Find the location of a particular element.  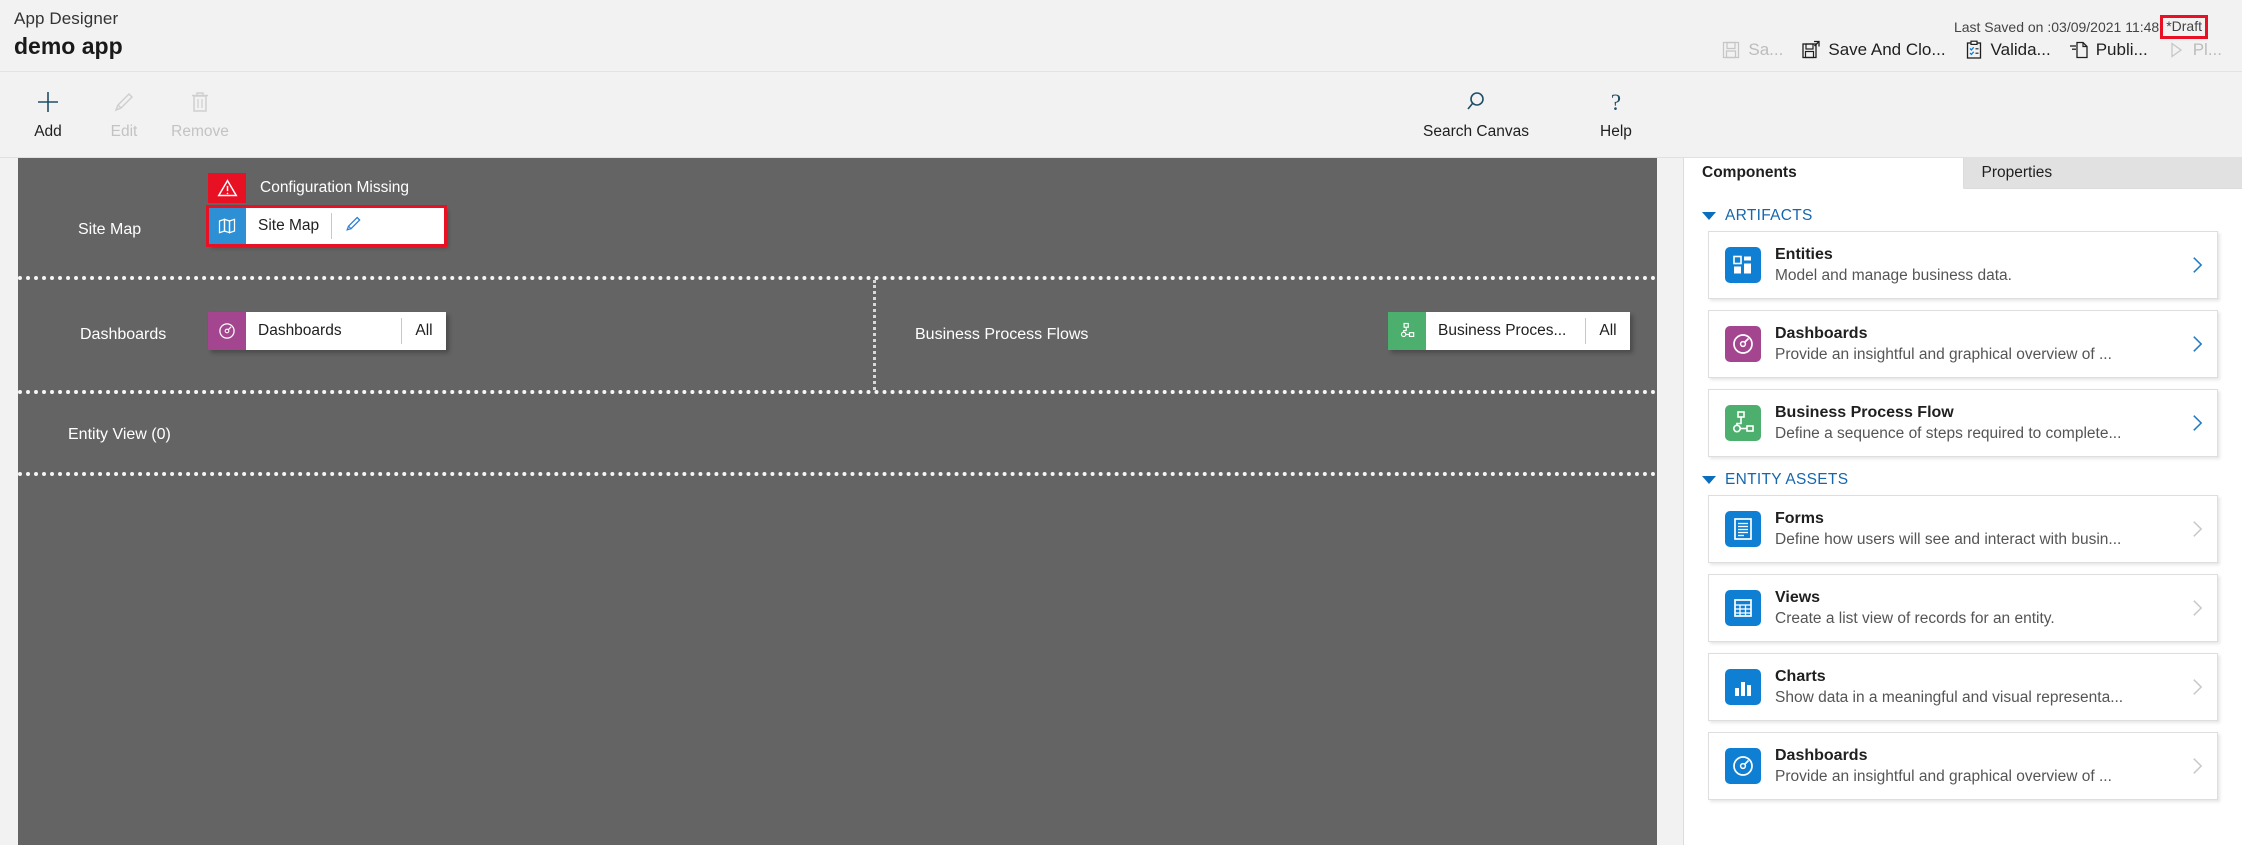

question-mark-icon: ? is located at coordinates (1616, 102).